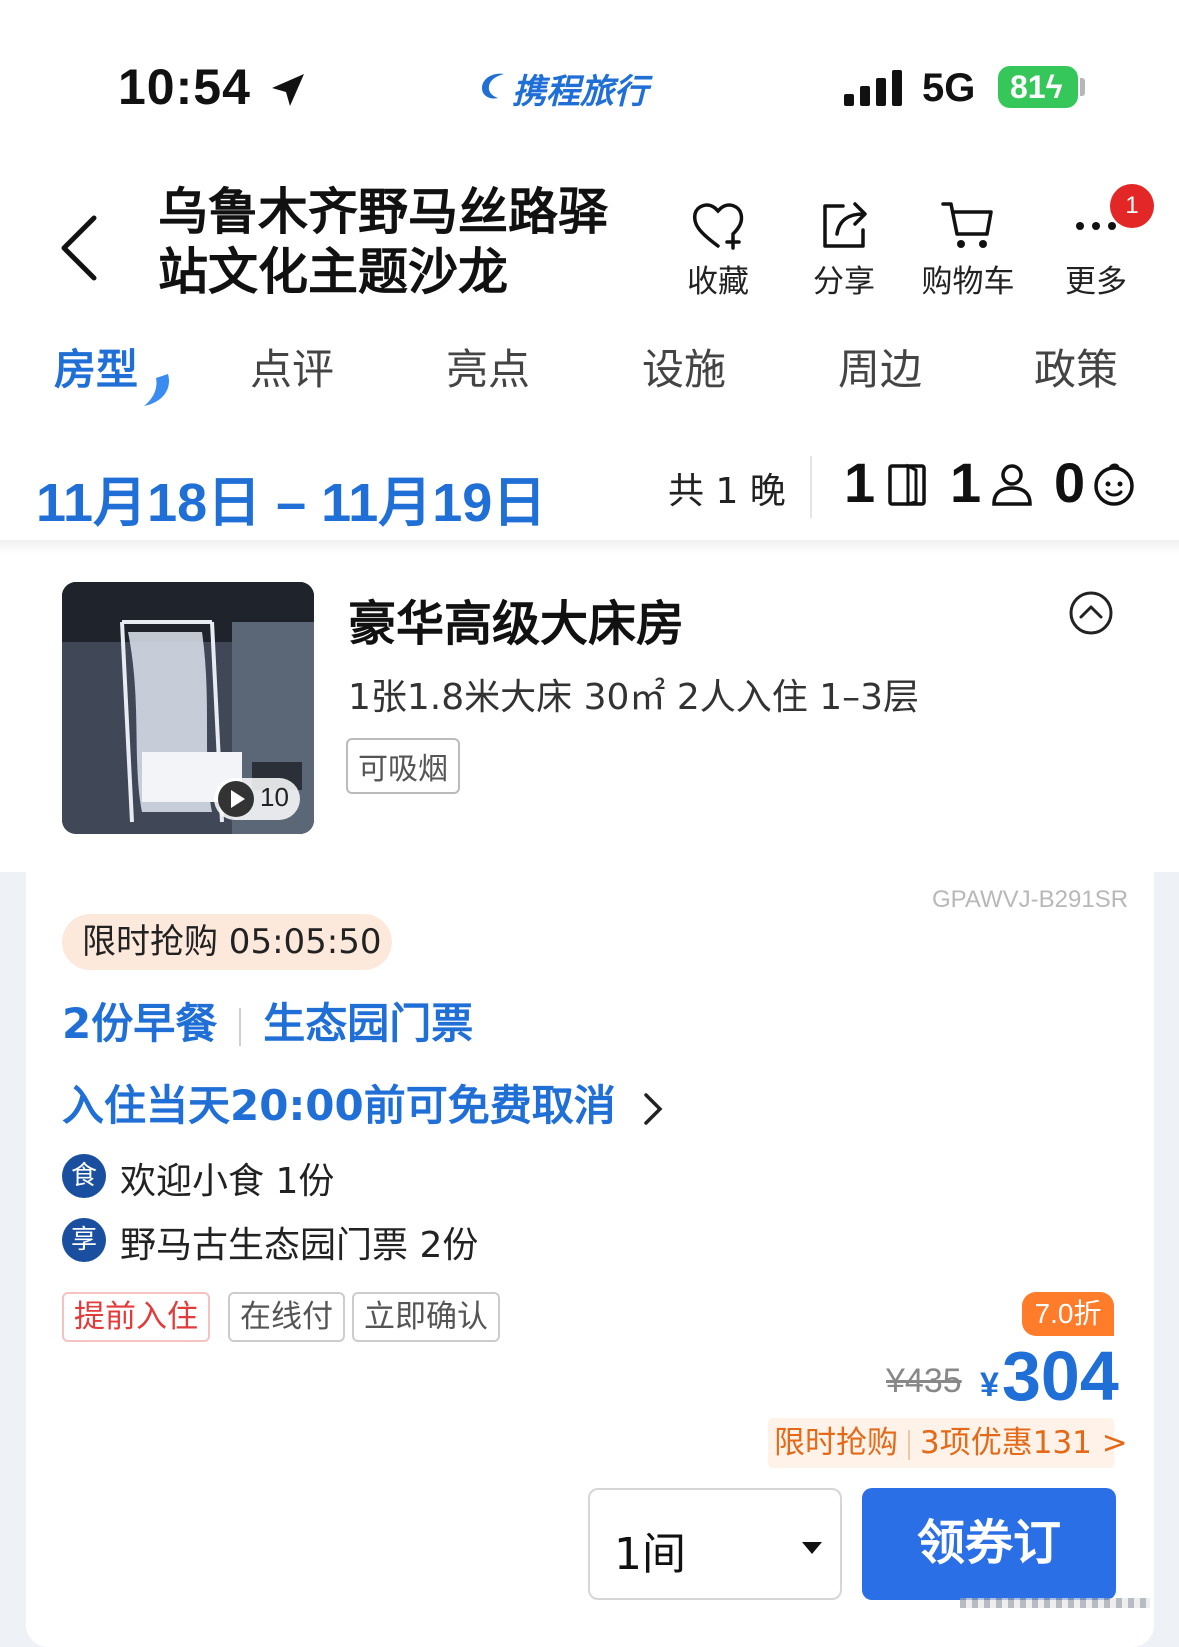  Describe the element at coordinates (78, 248) in the screenshot. I see `back-chevron-icon` at that location.